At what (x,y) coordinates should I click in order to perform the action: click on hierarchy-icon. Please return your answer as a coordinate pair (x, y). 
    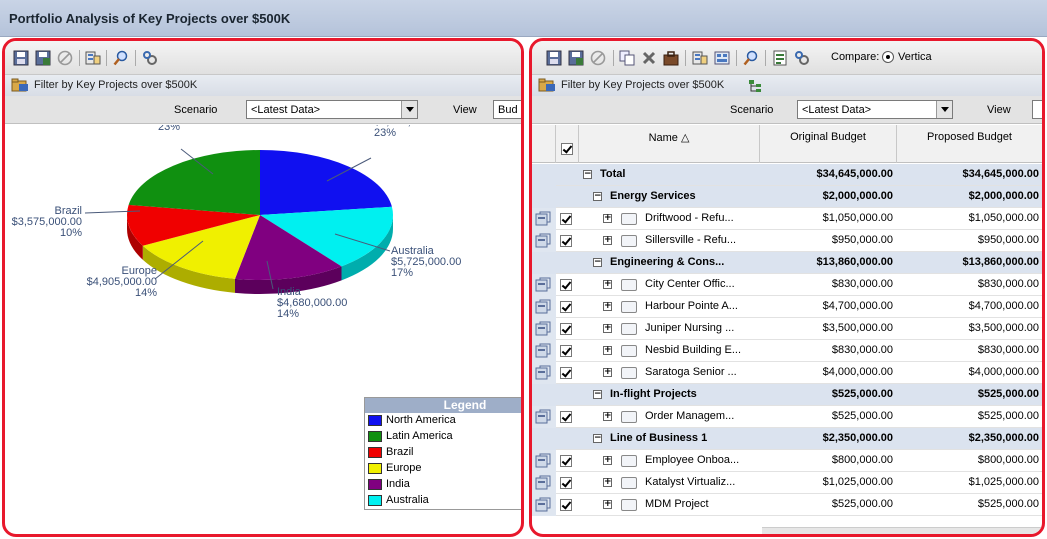
    Looking at the image, I should click on (755, 86).